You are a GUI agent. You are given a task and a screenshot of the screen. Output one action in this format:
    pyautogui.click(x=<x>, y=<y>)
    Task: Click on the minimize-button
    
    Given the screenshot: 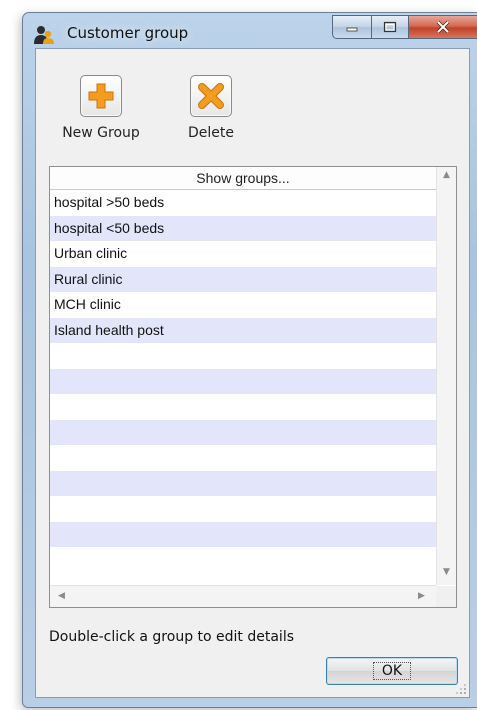 What is the action you would take?
    pyautogui.click(x=352, y=27)
    